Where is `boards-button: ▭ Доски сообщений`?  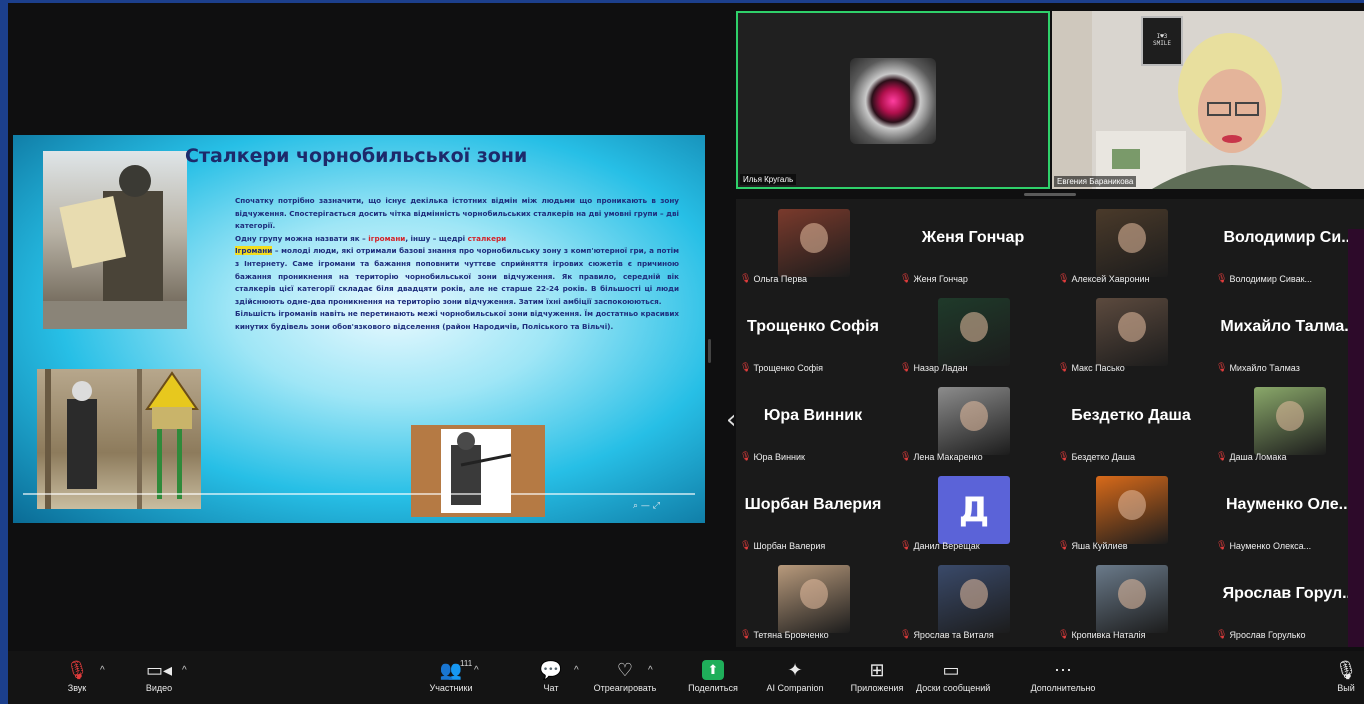
boards-button: ▭ Доски сообщений is located at coordinates (953, 677).